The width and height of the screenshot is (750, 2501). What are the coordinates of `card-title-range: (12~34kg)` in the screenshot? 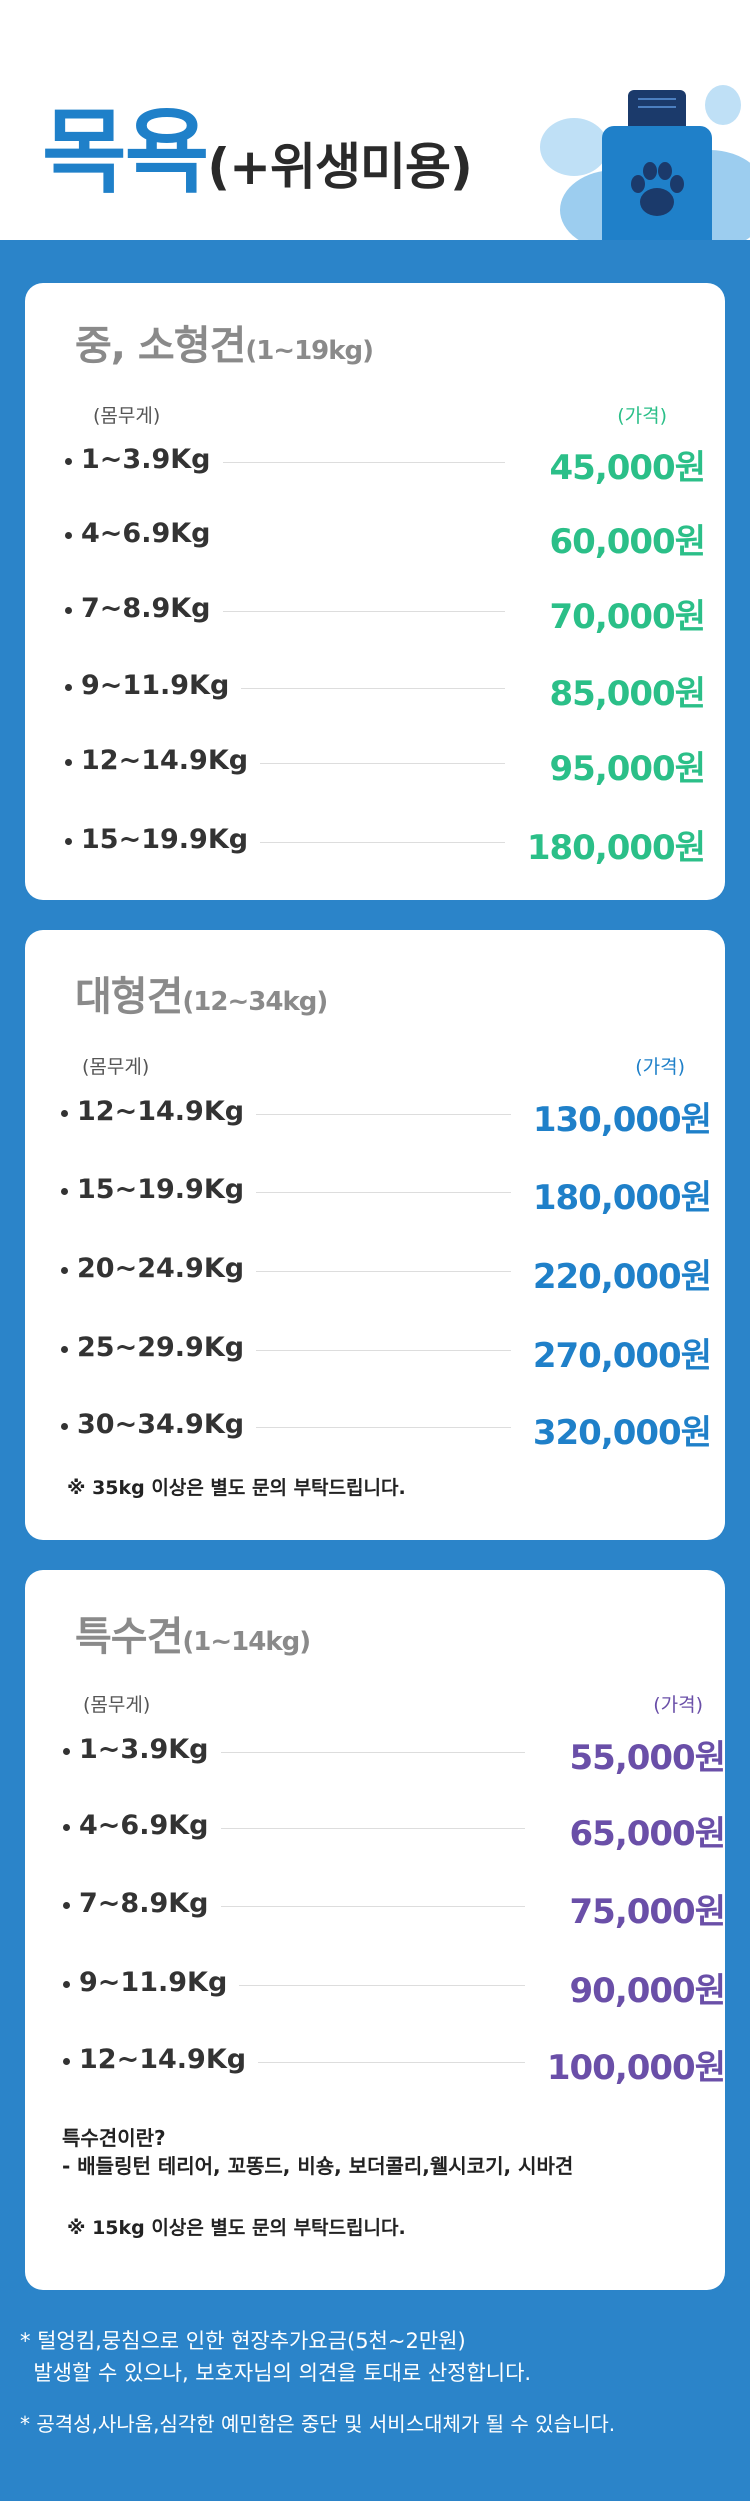 It's located at (255, 1002).